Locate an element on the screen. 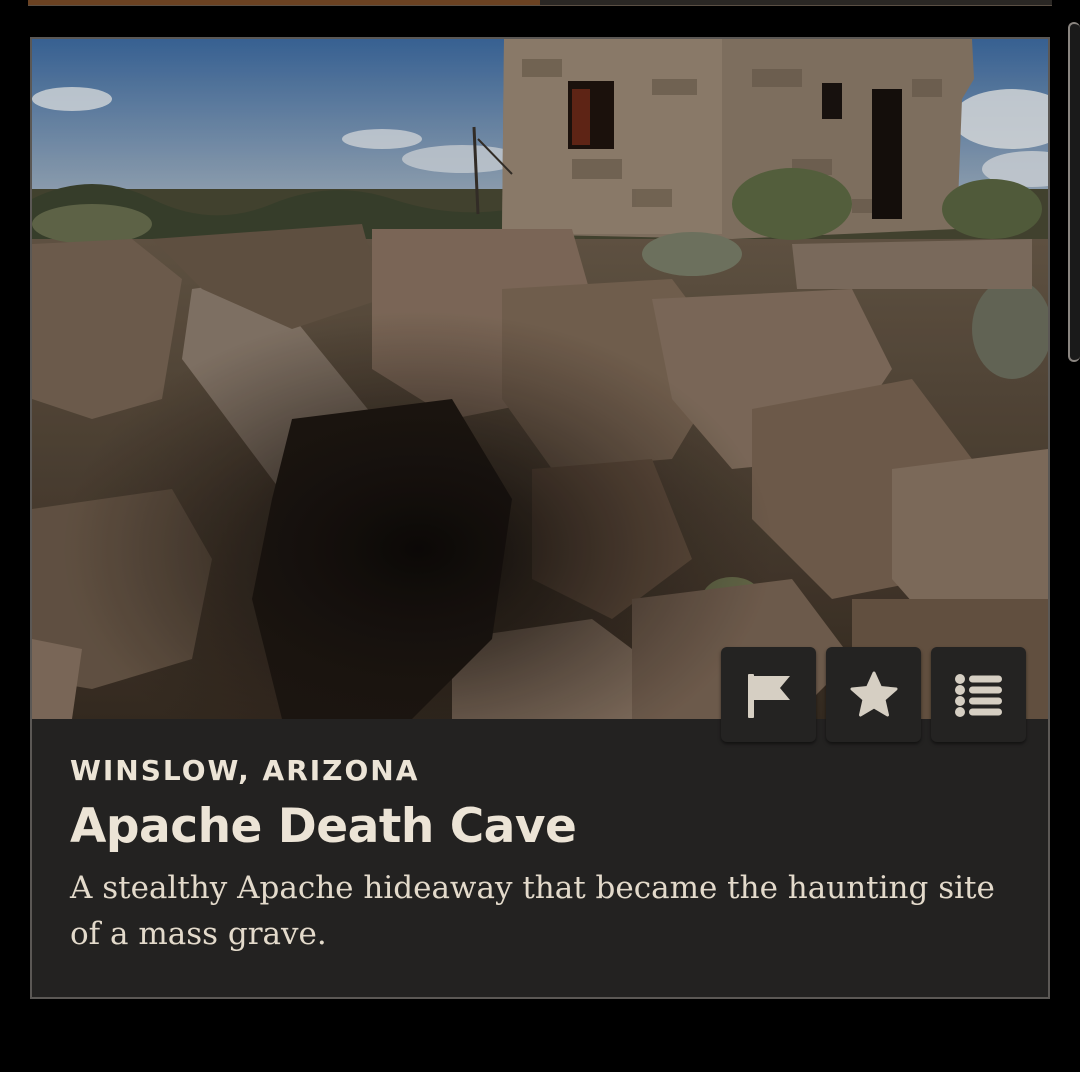 The height and width of the screenshot is (1072, 1080). flag-button is located at coordinates (768, 694).